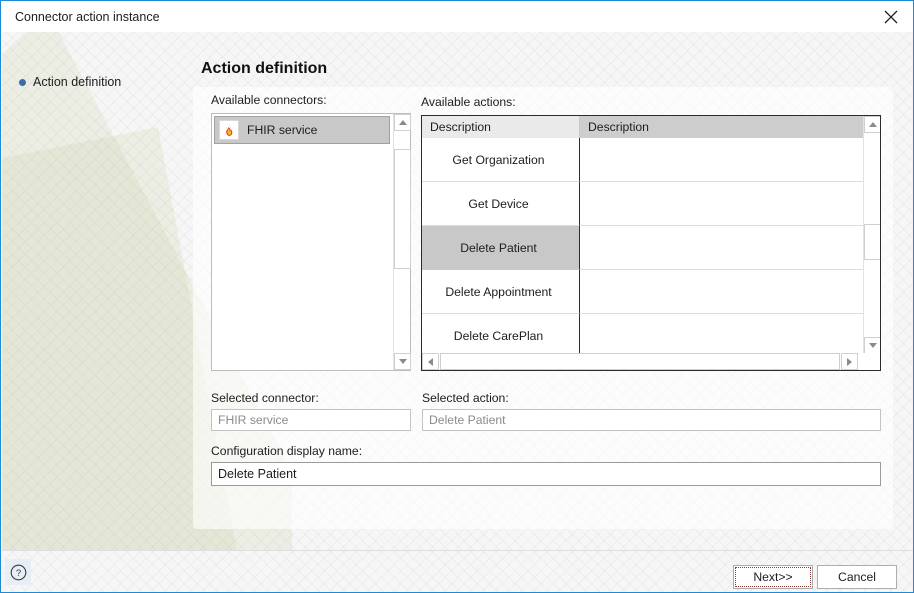 This screenshot has width=914, height=593. I want to click on help-circle-icon: ?, so click(18, 572).